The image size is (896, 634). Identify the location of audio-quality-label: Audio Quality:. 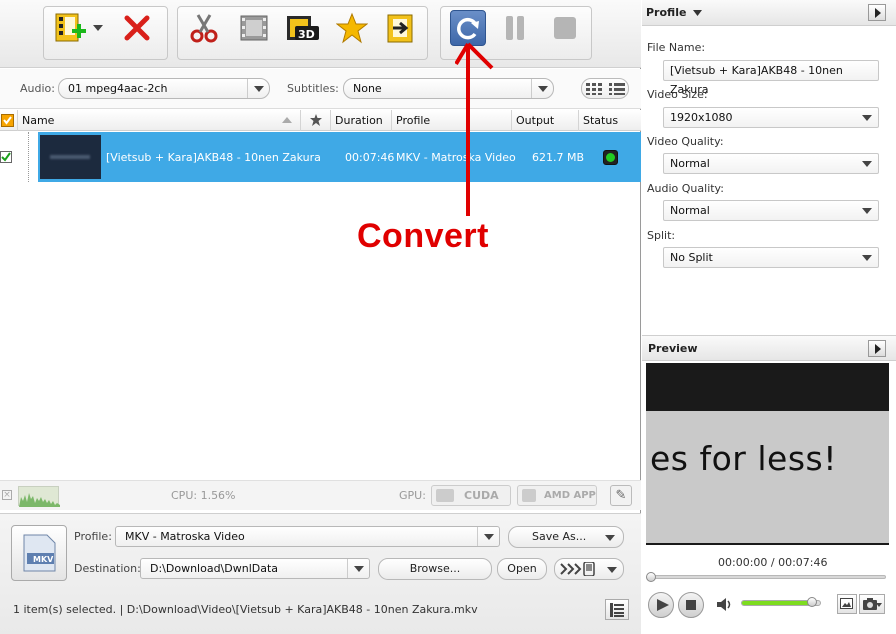
(685, 188).